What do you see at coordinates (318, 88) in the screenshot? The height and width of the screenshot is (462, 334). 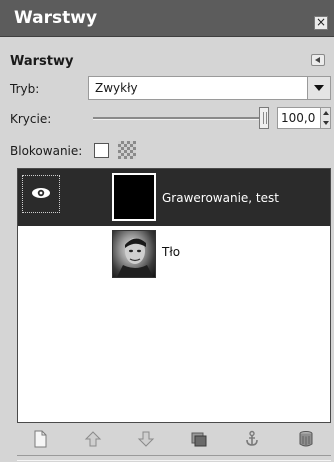 I see `chevron-down-icon` at bounding box center [318, 88].